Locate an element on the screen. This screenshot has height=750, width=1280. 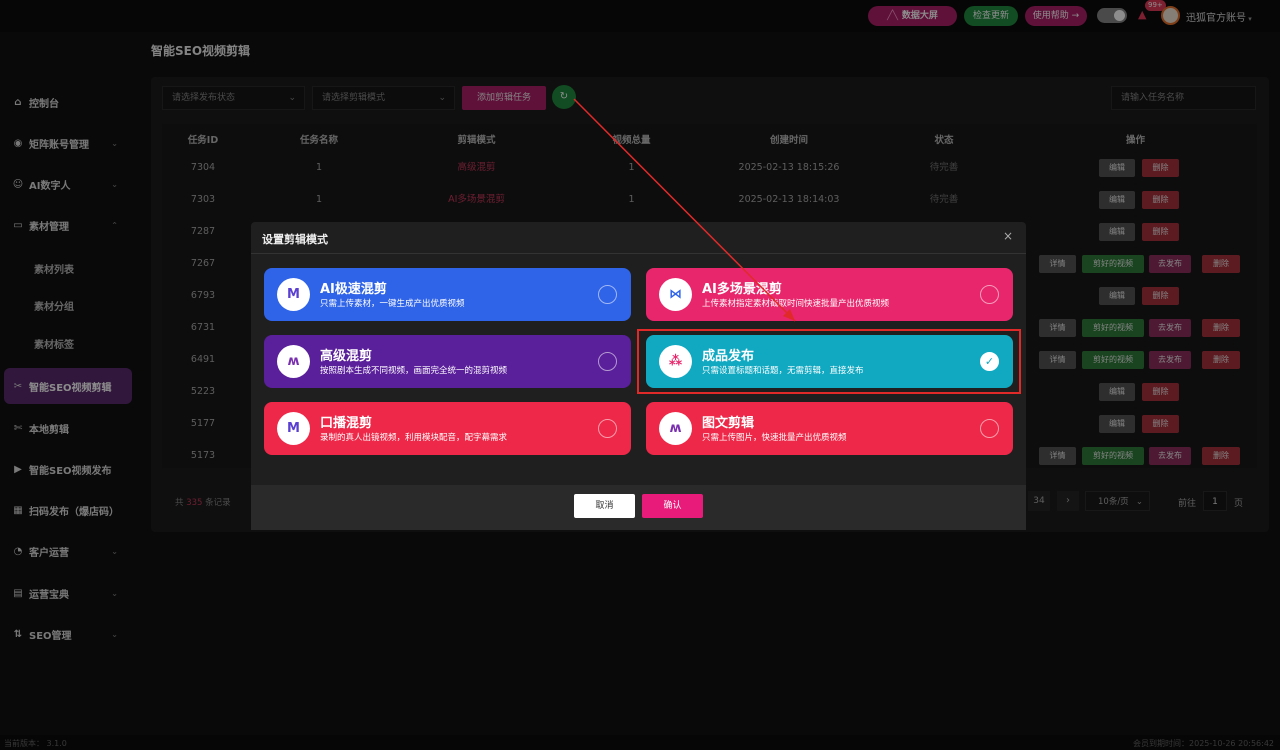
option-radio-checked: ✓ is located at coordinates (989, 361).